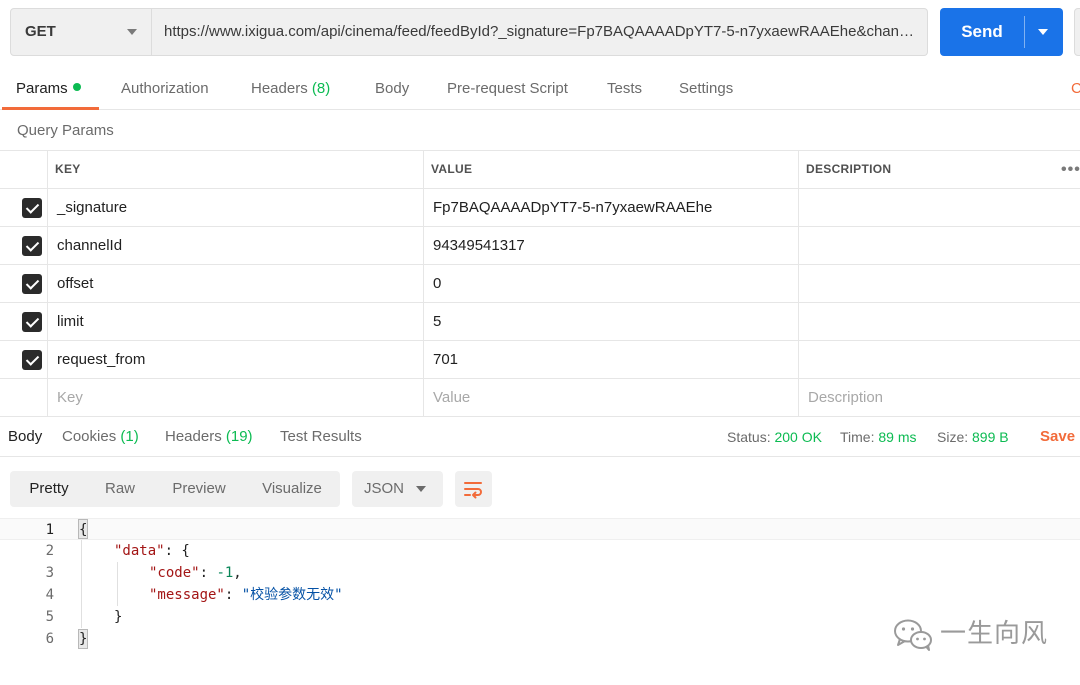 This screenshot has width=1080, height=685. I want to click on tab-response-cookies: Cookies (1), so click(100, 437).